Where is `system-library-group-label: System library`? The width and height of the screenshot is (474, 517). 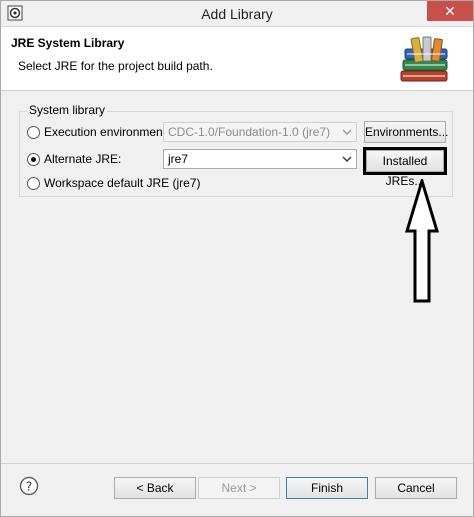
system-library-group-label: System library is located at coordinates (67, 110).